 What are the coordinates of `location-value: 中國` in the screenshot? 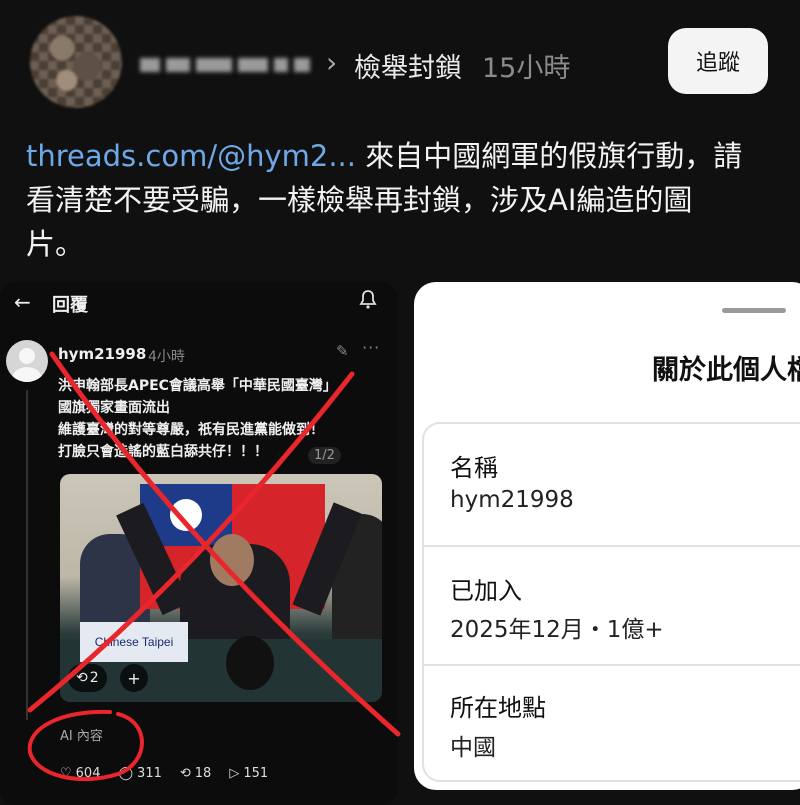 It's located at (473, 748).